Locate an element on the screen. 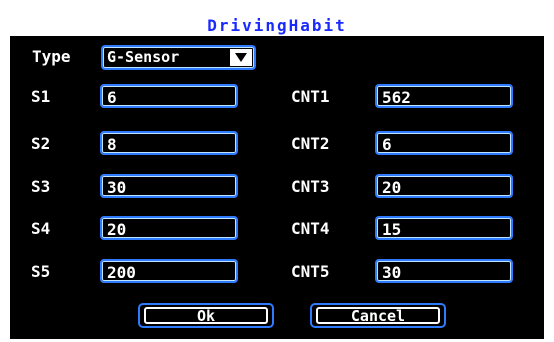 The image size is (554, 342). s2-label: S2 is located at coordinates (41, 143).